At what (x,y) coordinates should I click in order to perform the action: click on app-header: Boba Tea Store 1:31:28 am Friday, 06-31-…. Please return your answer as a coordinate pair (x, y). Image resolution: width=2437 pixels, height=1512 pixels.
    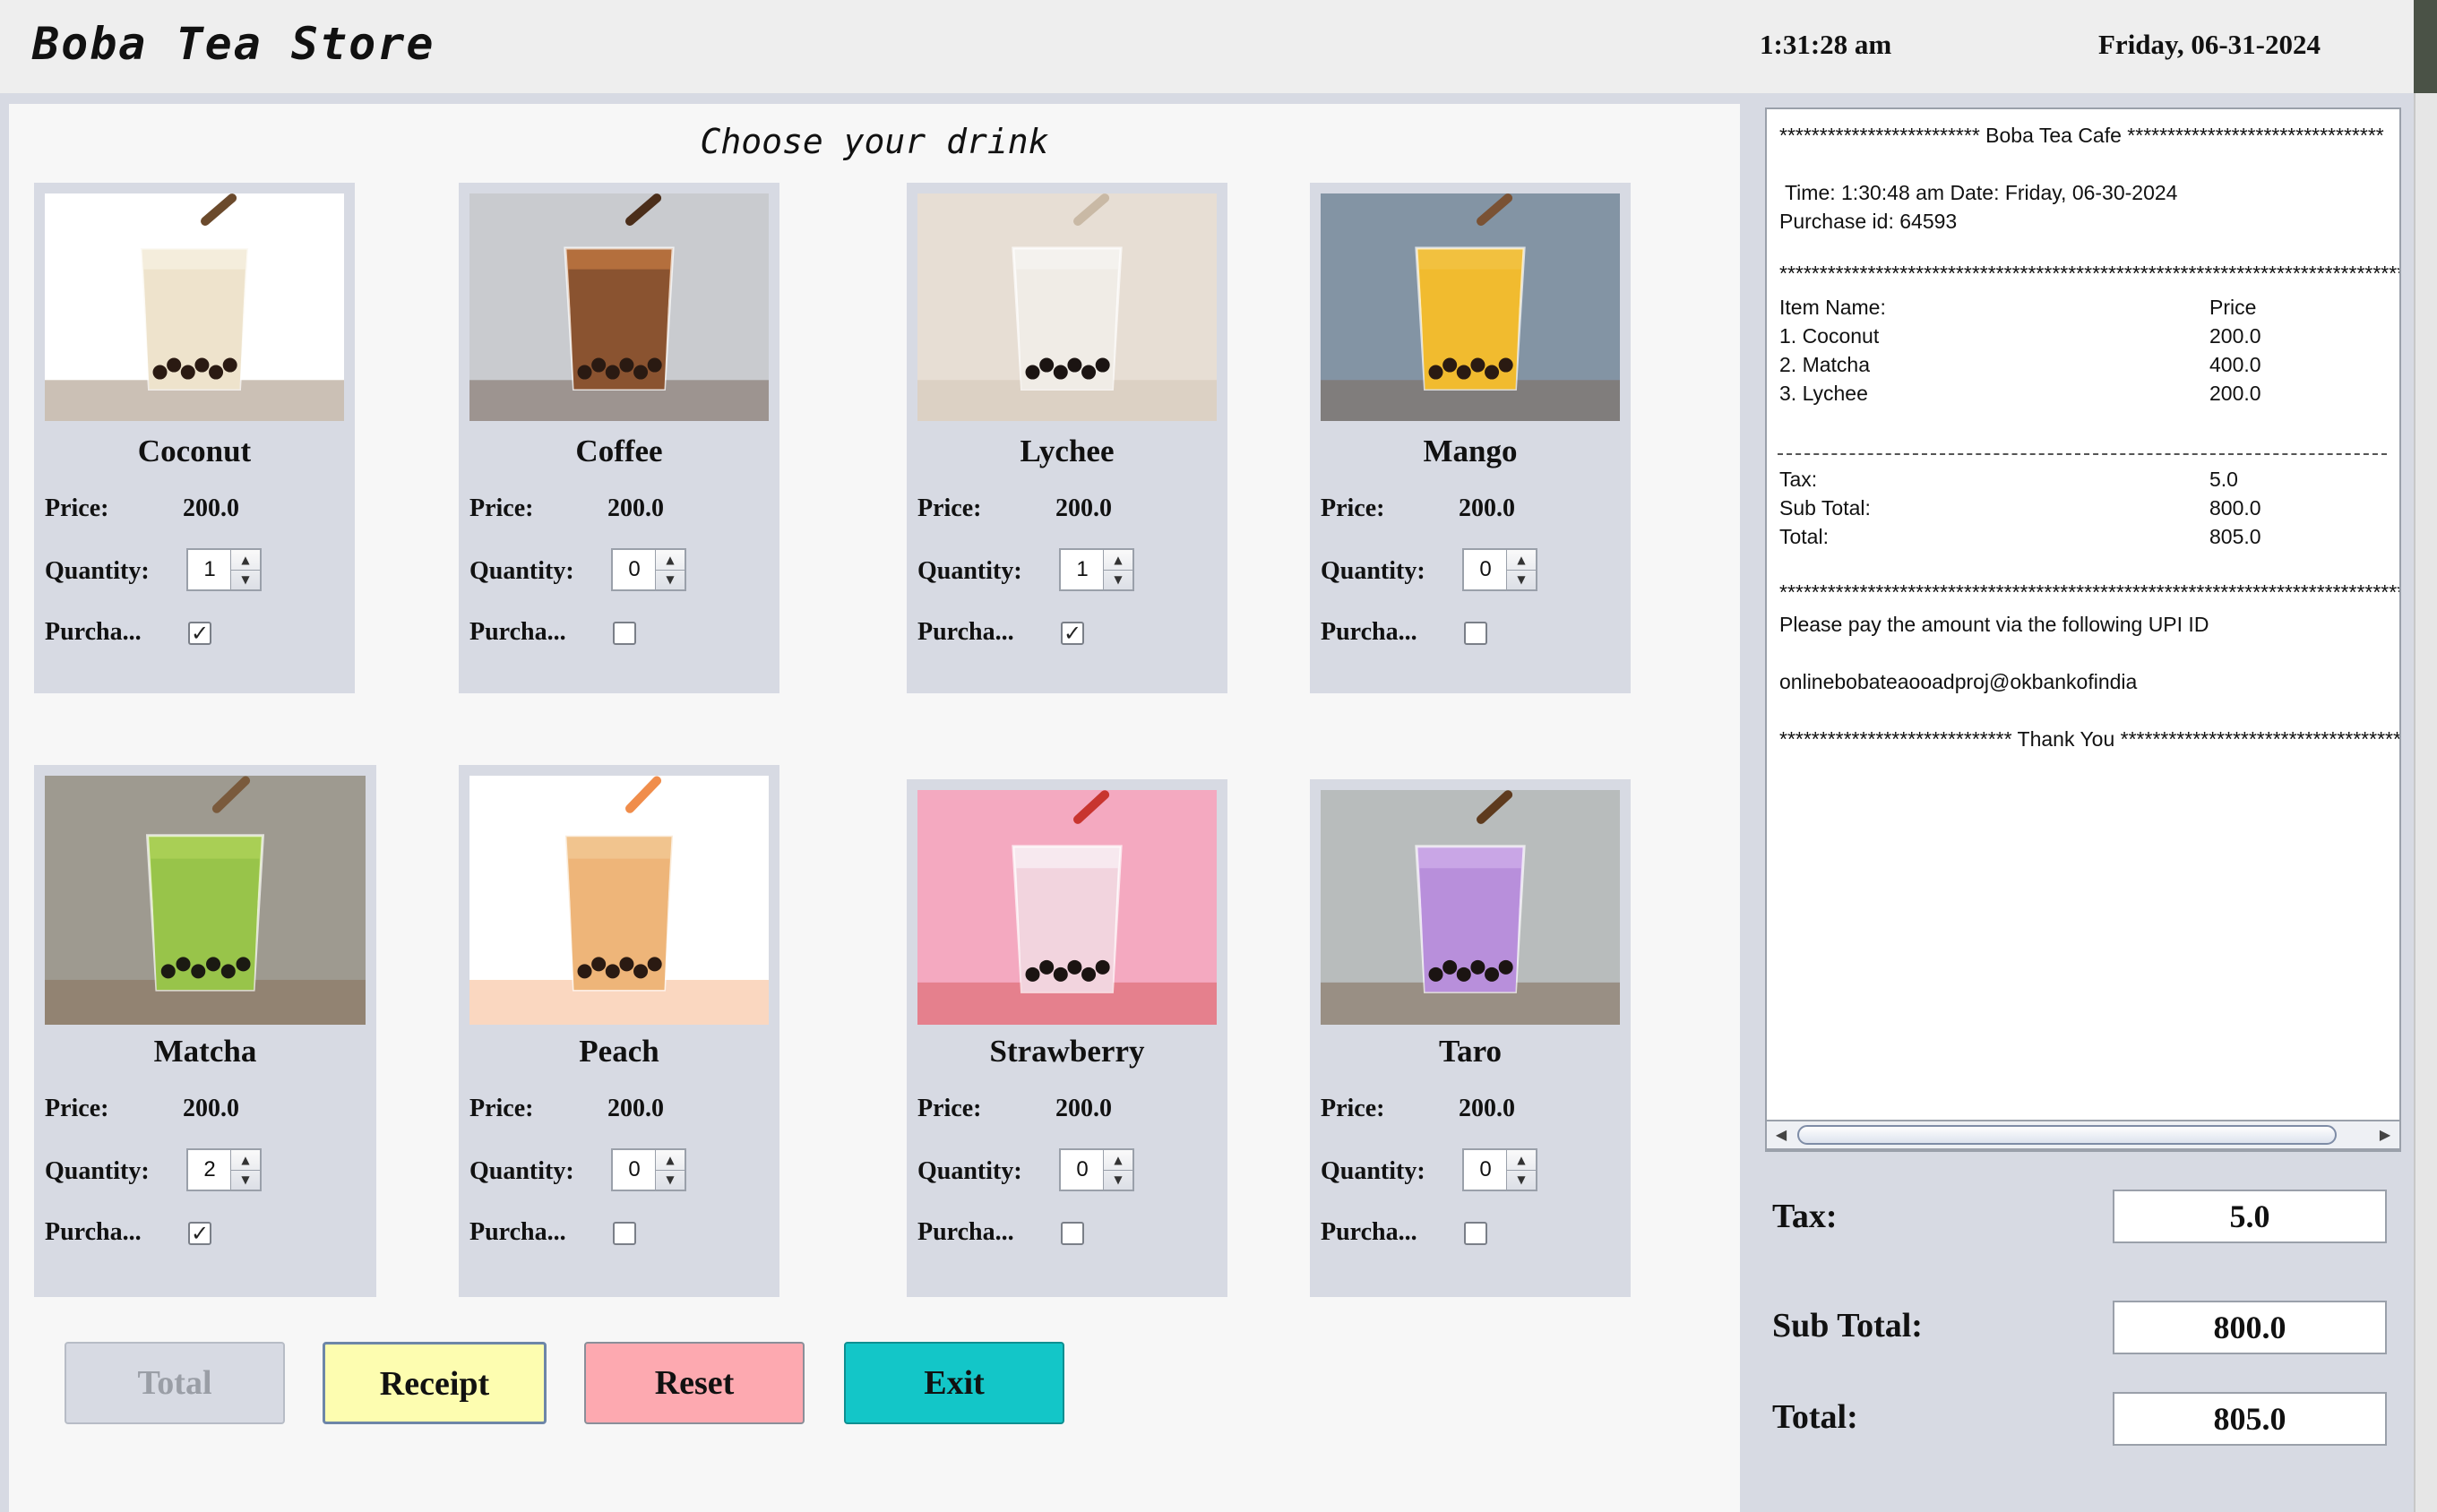
    Looking at the image, I should click on (1218, 47).